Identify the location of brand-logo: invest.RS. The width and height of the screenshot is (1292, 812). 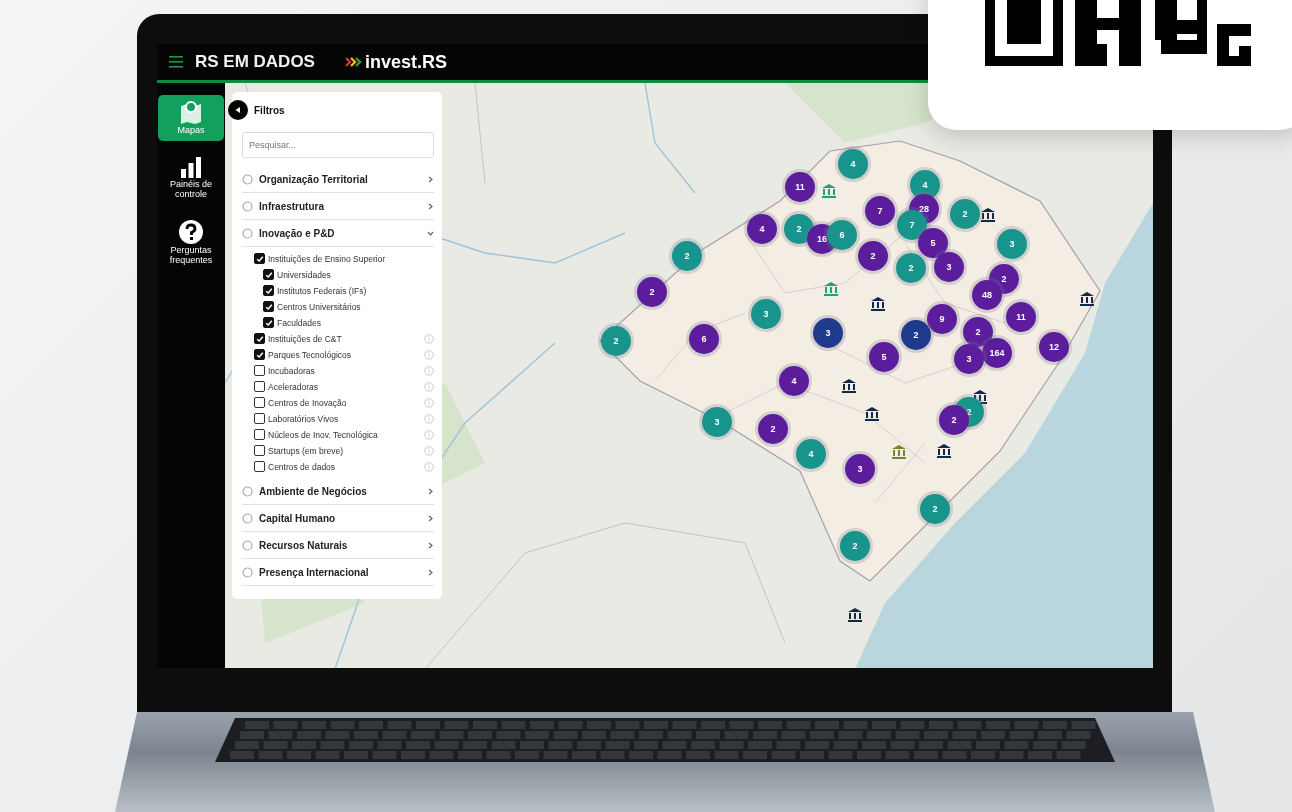
(405, 62).